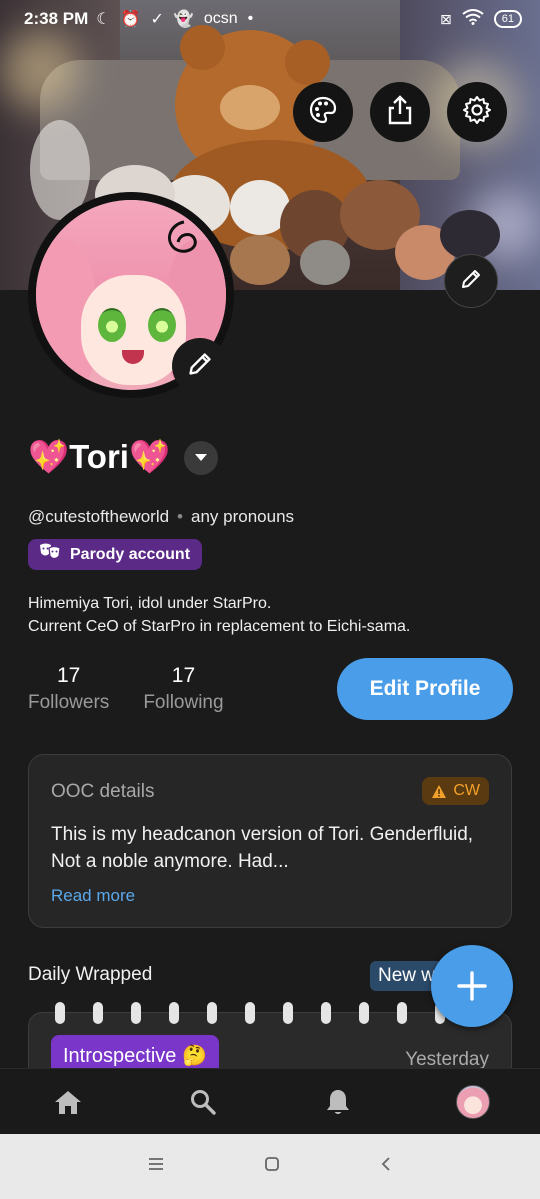 This screenshot has height=1199, width=540. I want to click on palette-icon, so click(323, 112).